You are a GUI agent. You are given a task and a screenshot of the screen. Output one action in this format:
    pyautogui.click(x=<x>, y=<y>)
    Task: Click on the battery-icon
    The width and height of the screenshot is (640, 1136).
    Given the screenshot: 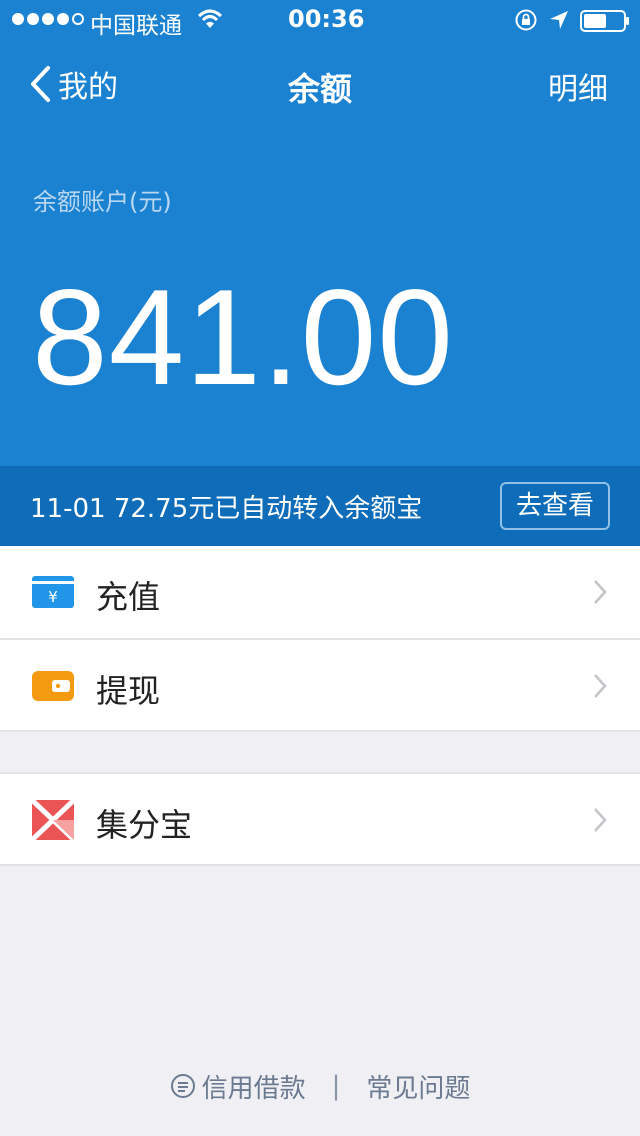 What is the action you would take?
    pyautogui.click(x=604, y=21)
    